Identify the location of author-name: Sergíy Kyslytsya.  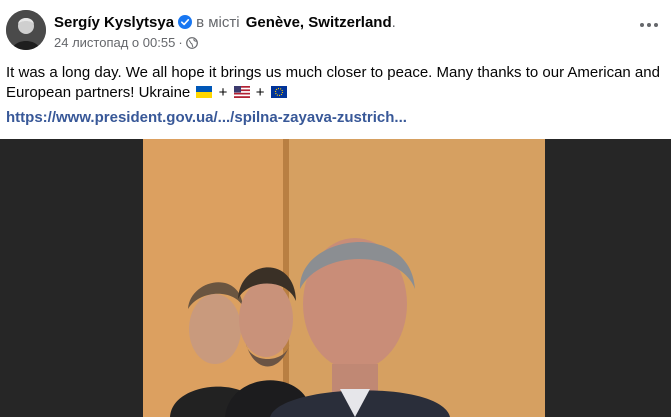
(114, 22).